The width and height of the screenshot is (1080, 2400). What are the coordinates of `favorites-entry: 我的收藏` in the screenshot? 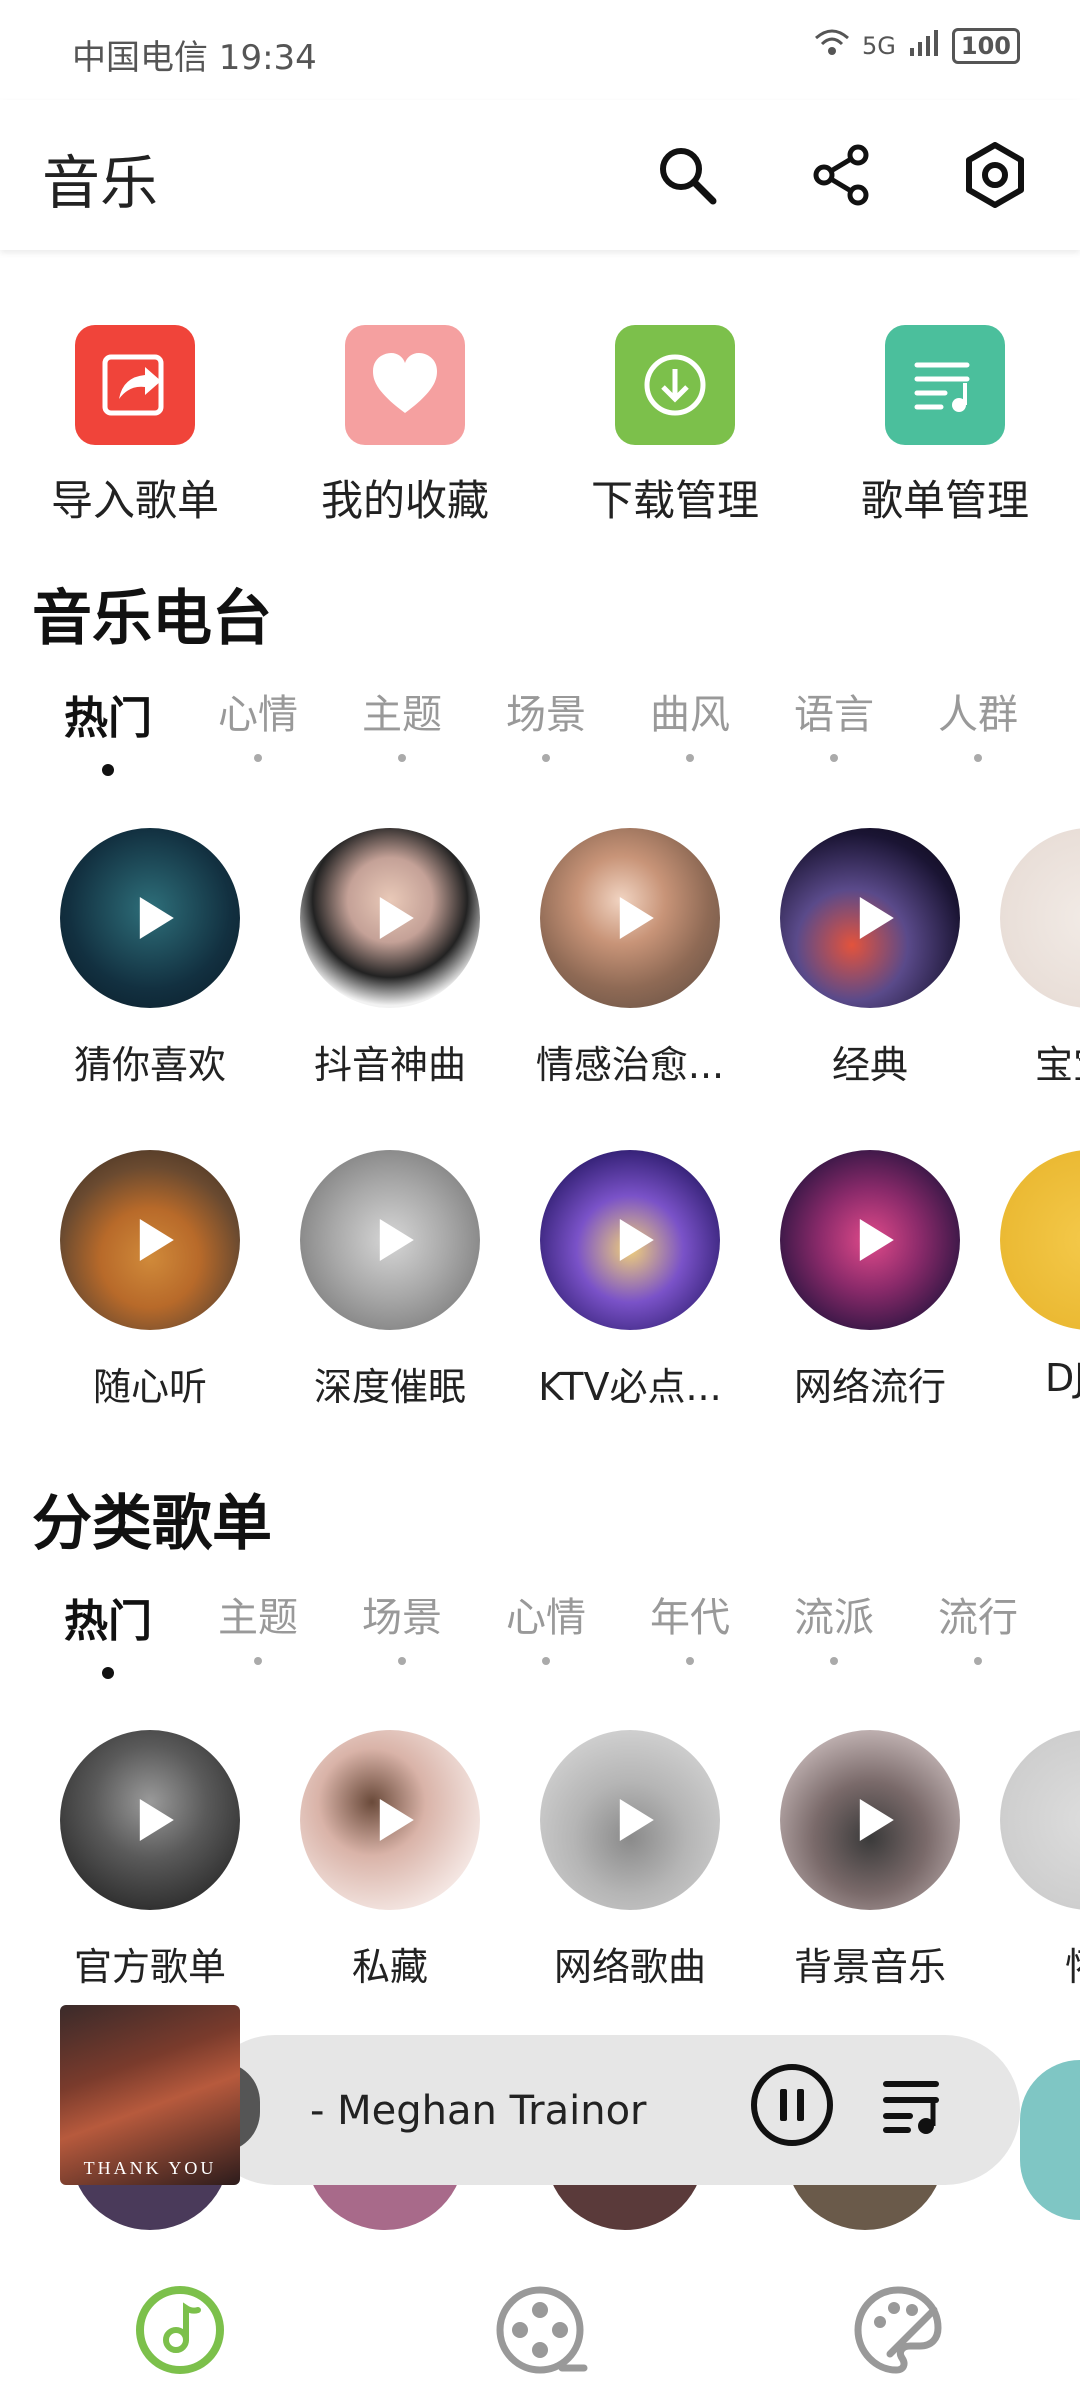 It's located at (405, 426).